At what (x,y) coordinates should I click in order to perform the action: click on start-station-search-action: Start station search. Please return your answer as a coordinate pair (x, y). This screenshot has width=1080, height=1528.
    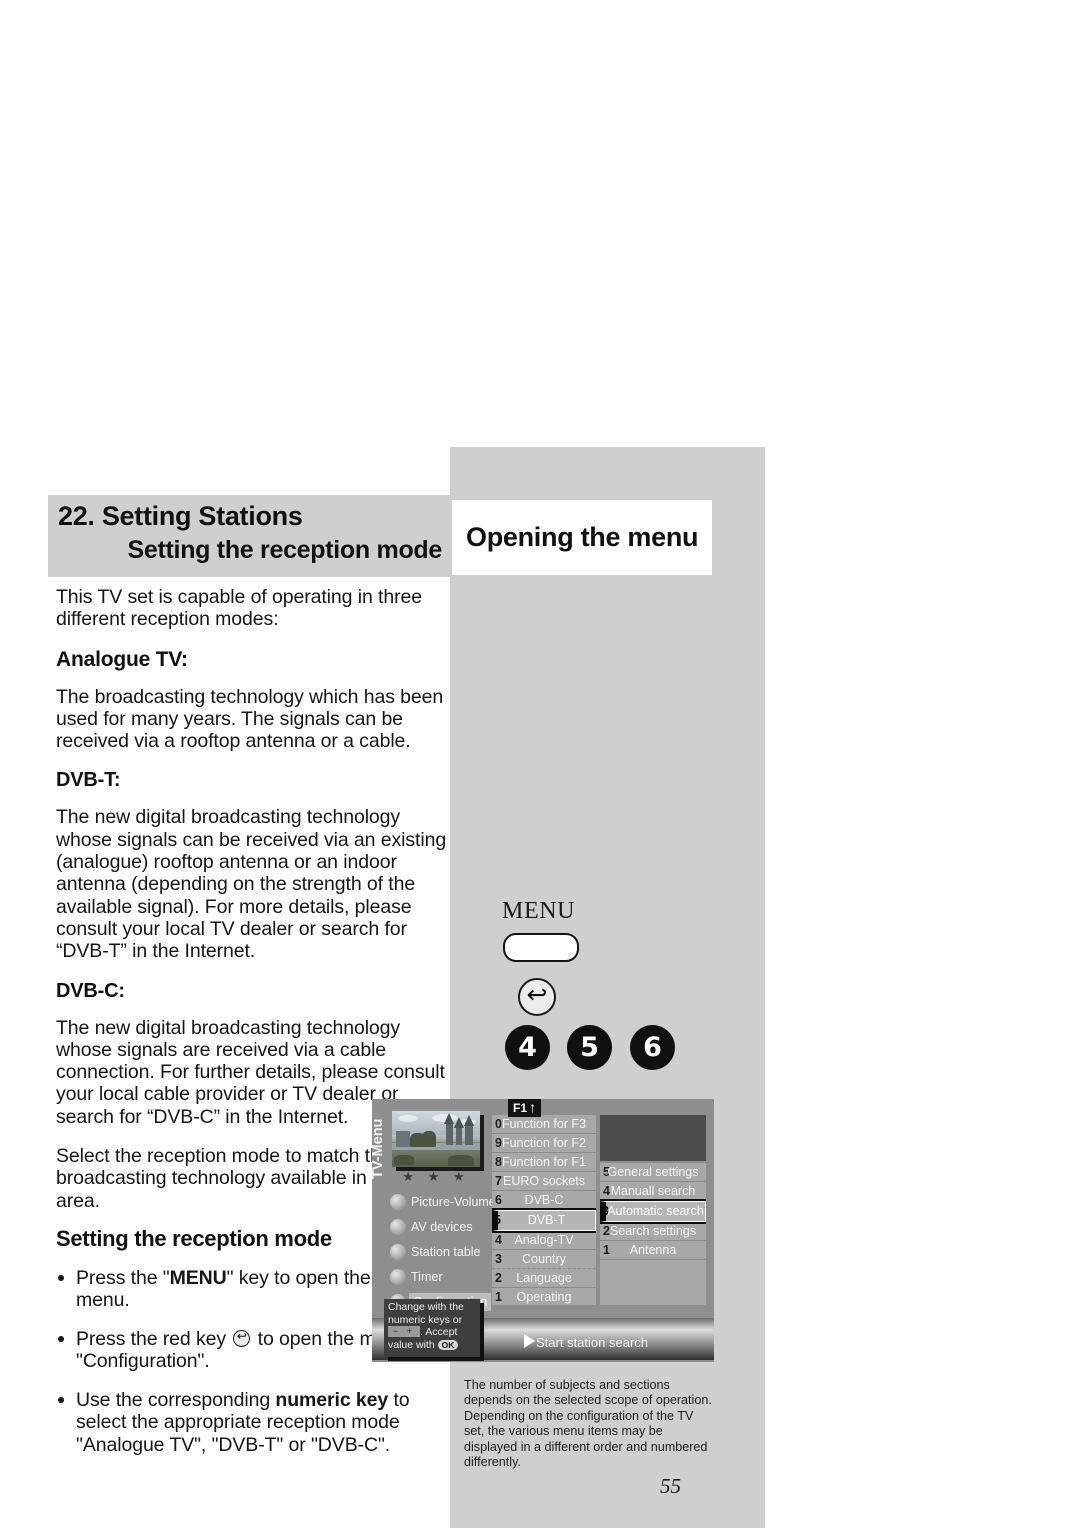
    Looking at the image, I should click on (586, 1342).